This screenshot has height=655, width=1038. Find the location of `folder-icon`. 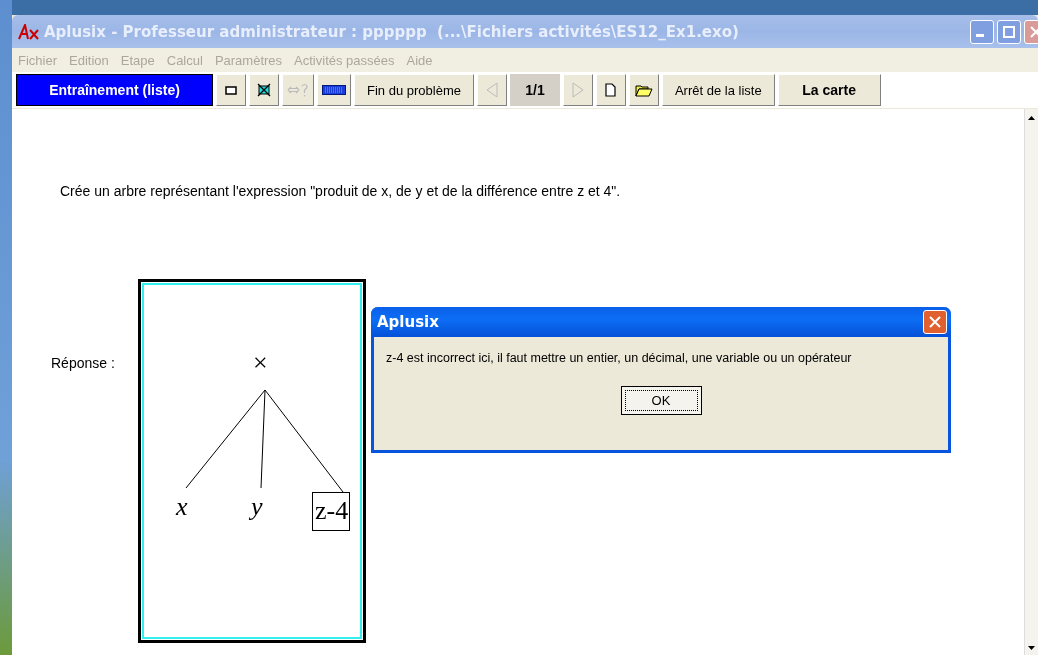

folder-icon is located at coordinates (643, 90).